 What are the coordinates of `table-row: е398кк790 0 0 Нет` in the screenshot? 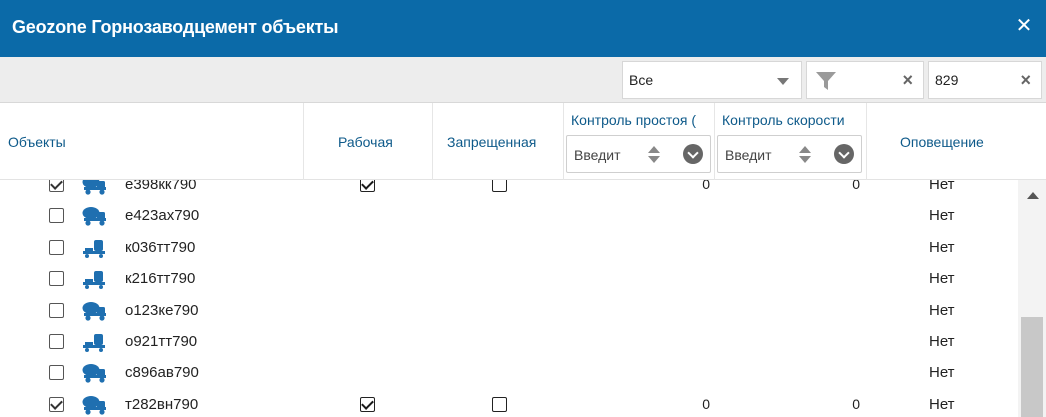 It's located at (509, 190).